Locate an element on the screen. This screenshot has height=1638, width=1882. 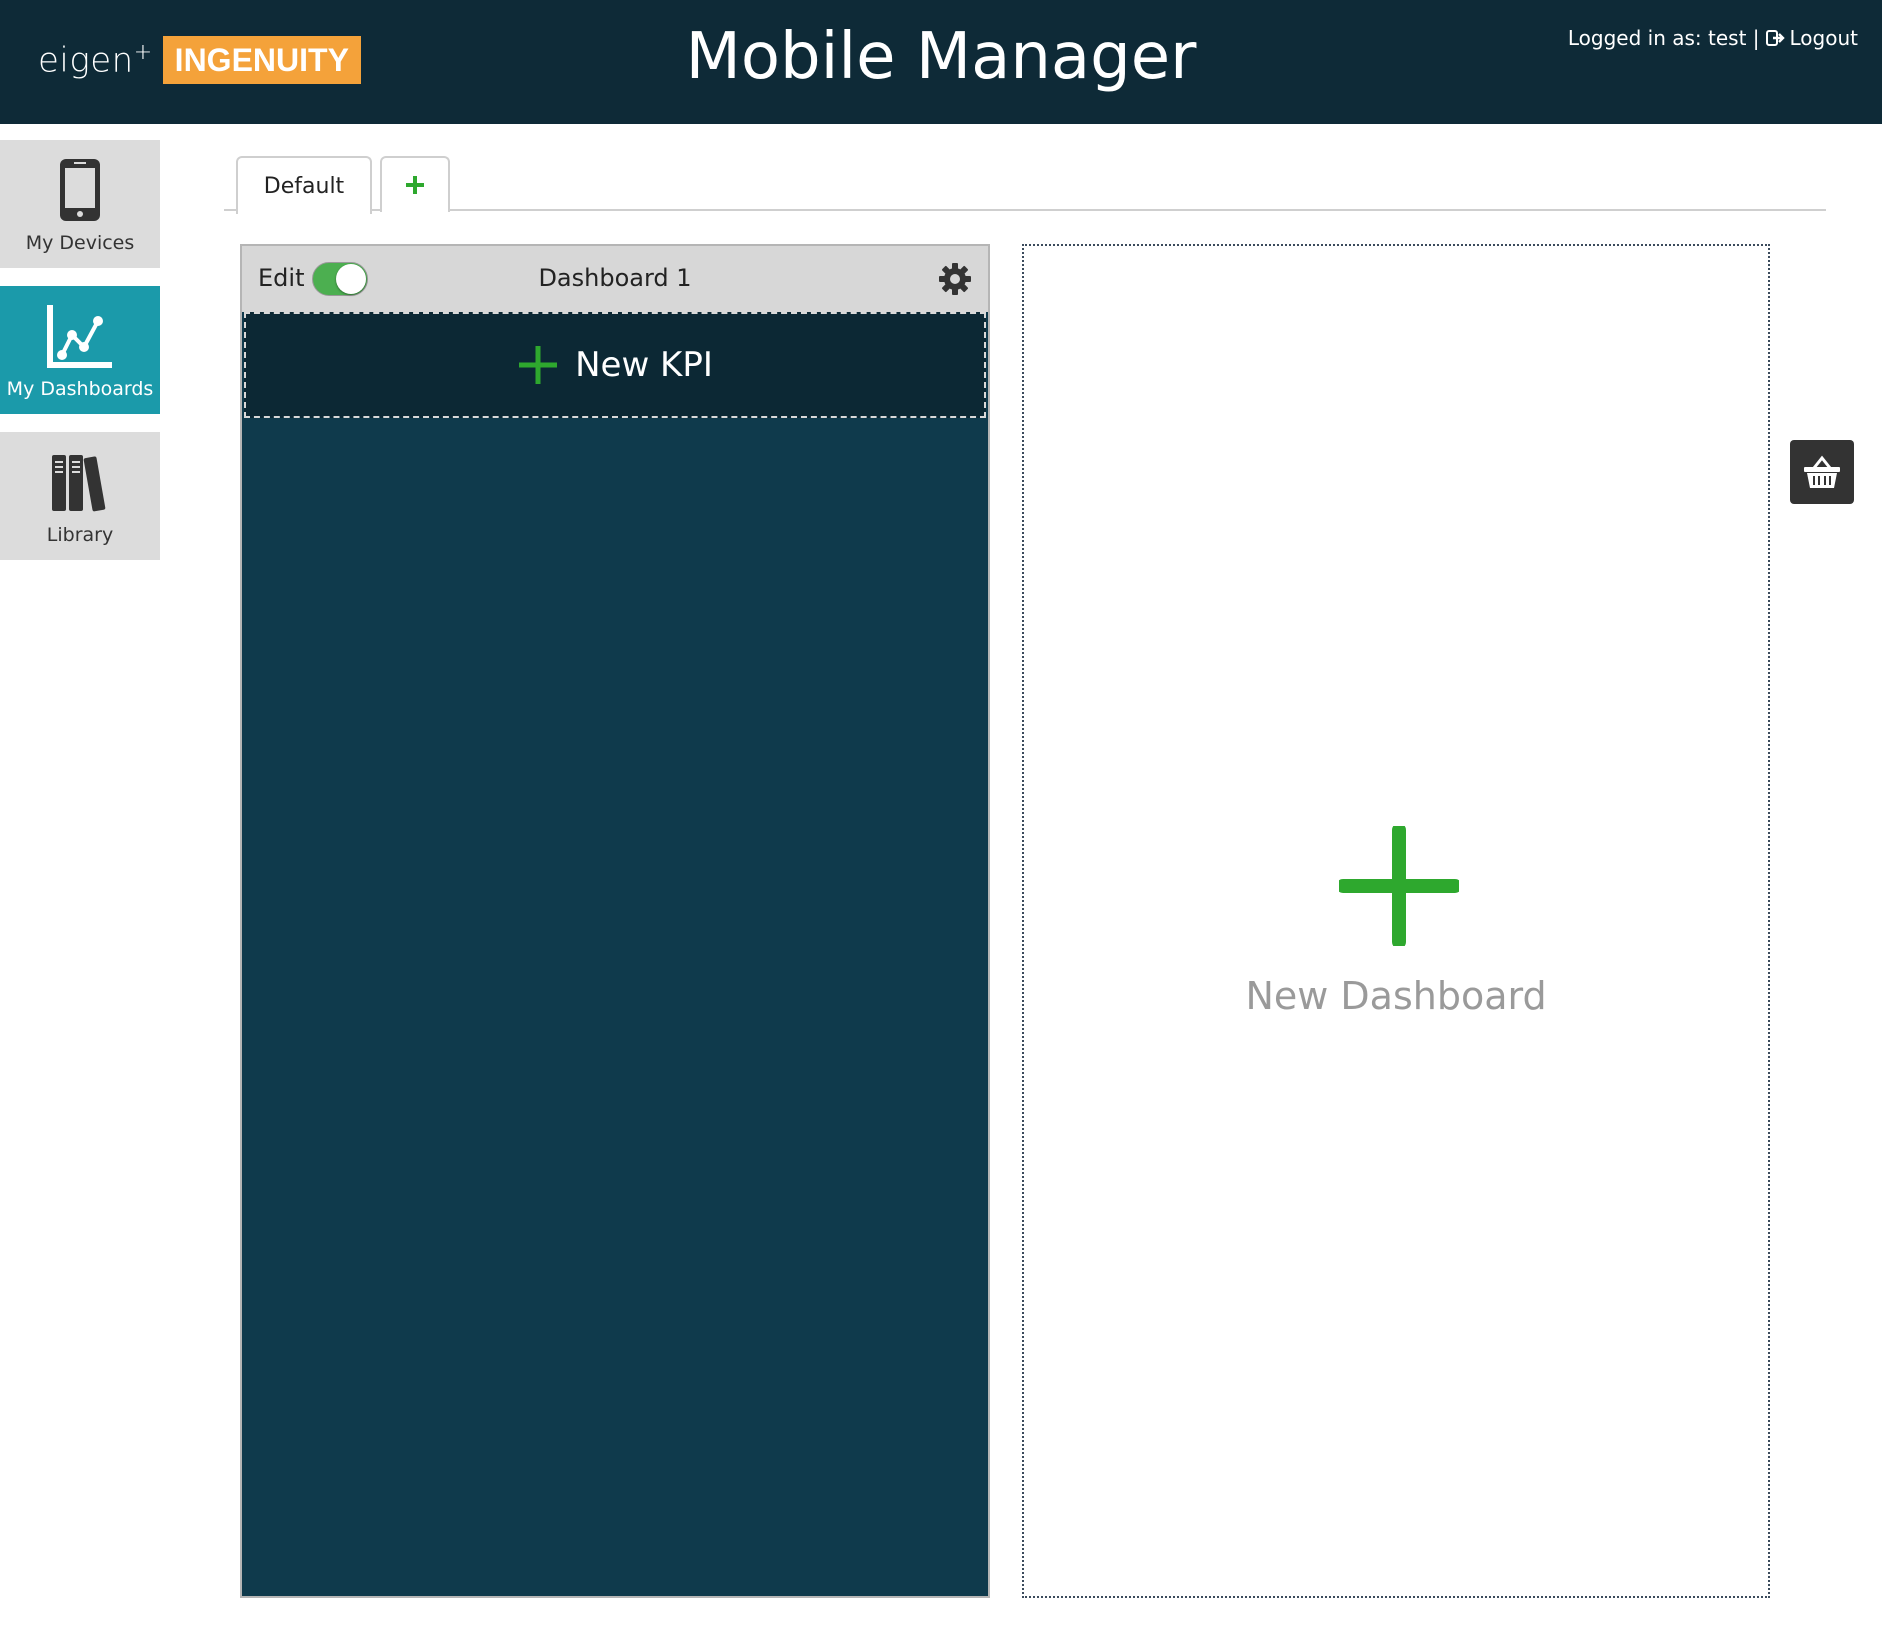
sidebar-item-label: Library is located at coordinates (80, 535).